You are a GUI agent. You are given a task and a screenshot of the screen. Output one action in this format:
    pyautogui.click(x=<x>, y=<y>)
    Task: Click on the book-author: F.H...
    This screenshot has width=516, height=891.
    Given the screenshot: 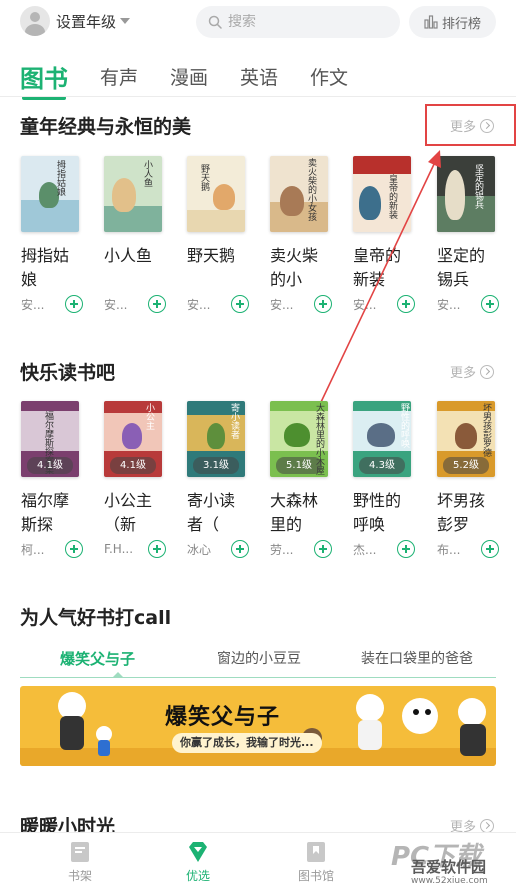 What is the action you would take?
    pyautogui.click(x=119, y=549)
    